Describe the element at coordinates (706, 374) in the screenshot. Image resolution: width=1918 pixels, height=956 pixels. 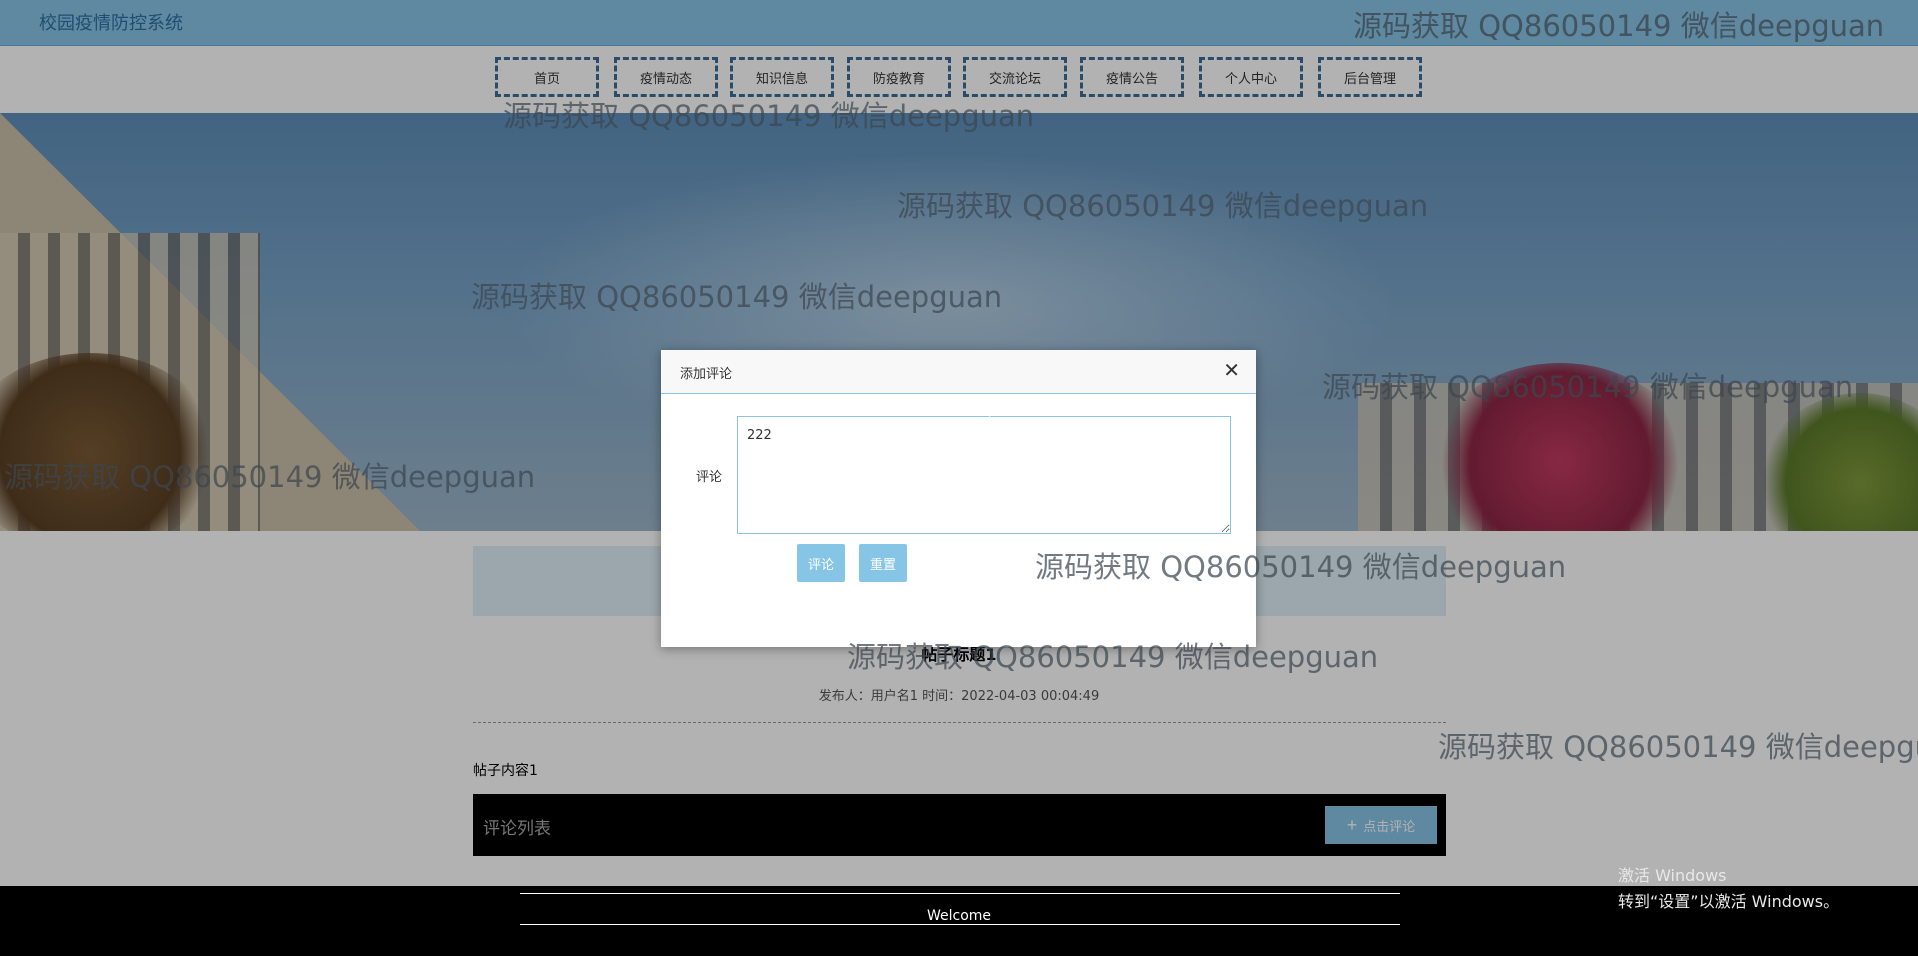
I see `dialog-title: 添加评论` at that location.